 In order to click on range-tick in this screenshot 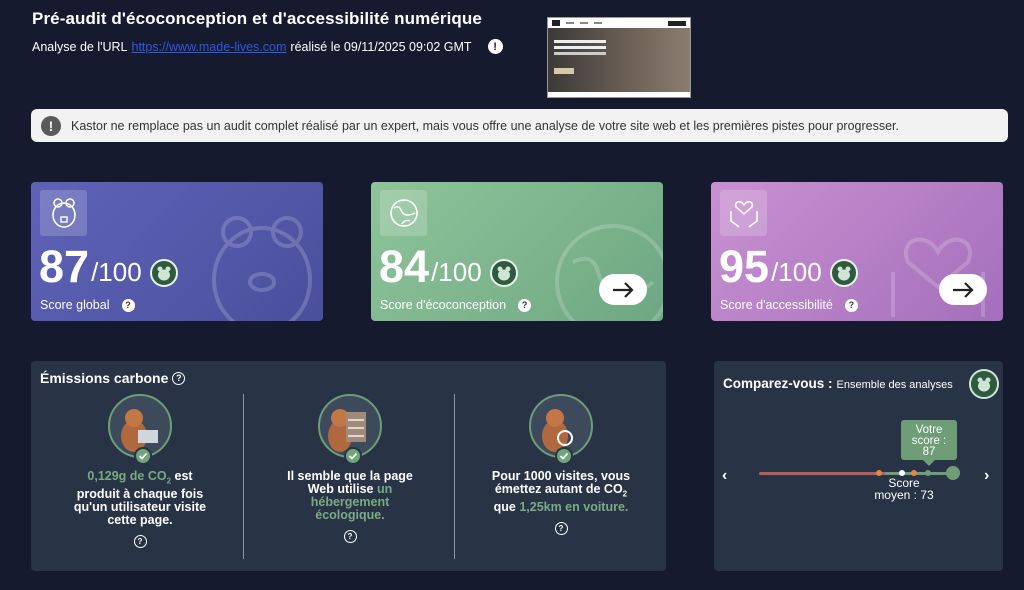, I will do `click(879, 473)`.